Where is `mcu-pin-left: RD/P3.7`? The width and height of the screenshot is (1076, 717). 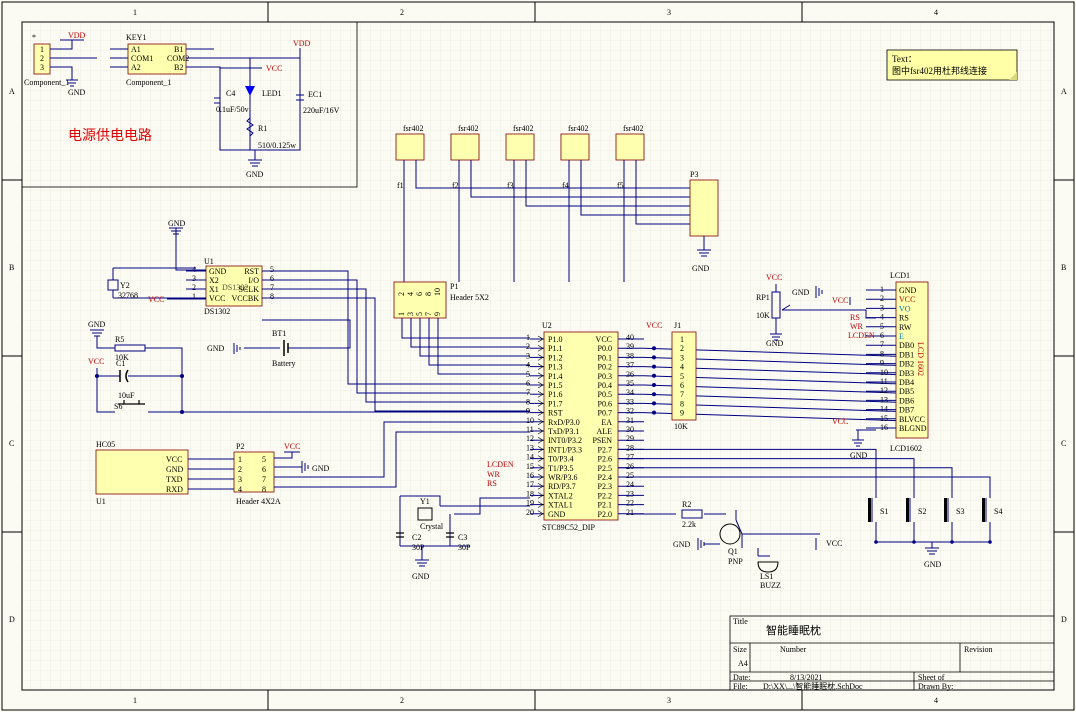
mcu-pin-left: RD/P3.7 is located at coordinates (562, 486).